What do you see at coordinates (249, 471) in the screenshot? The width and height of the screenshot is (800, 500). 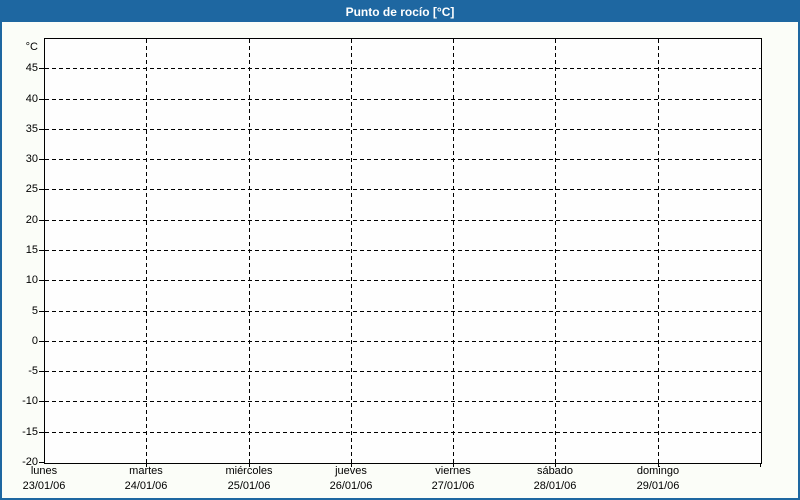 I see `day-name-label: miércoles` at bounding box center [249, 471].